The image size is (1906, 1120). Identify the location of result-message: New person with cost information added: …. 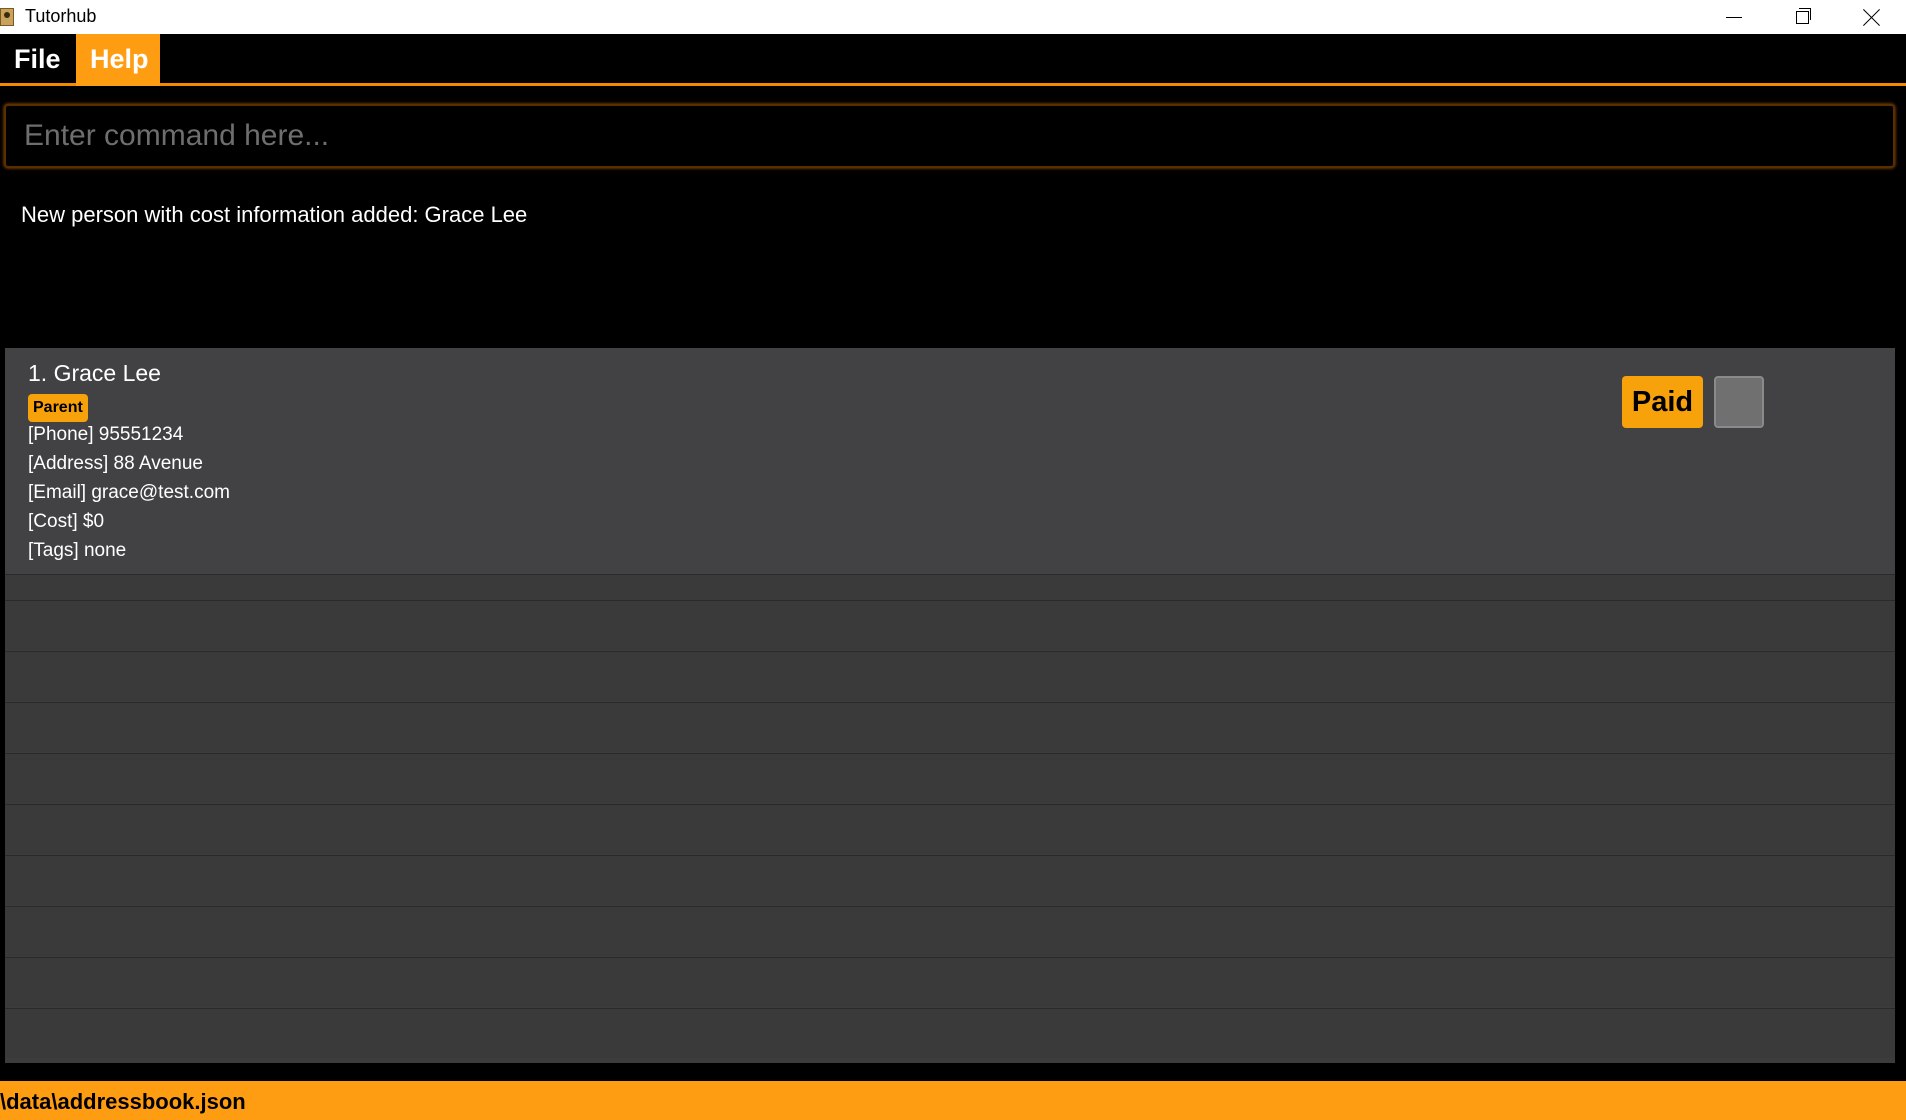
(274, 214).